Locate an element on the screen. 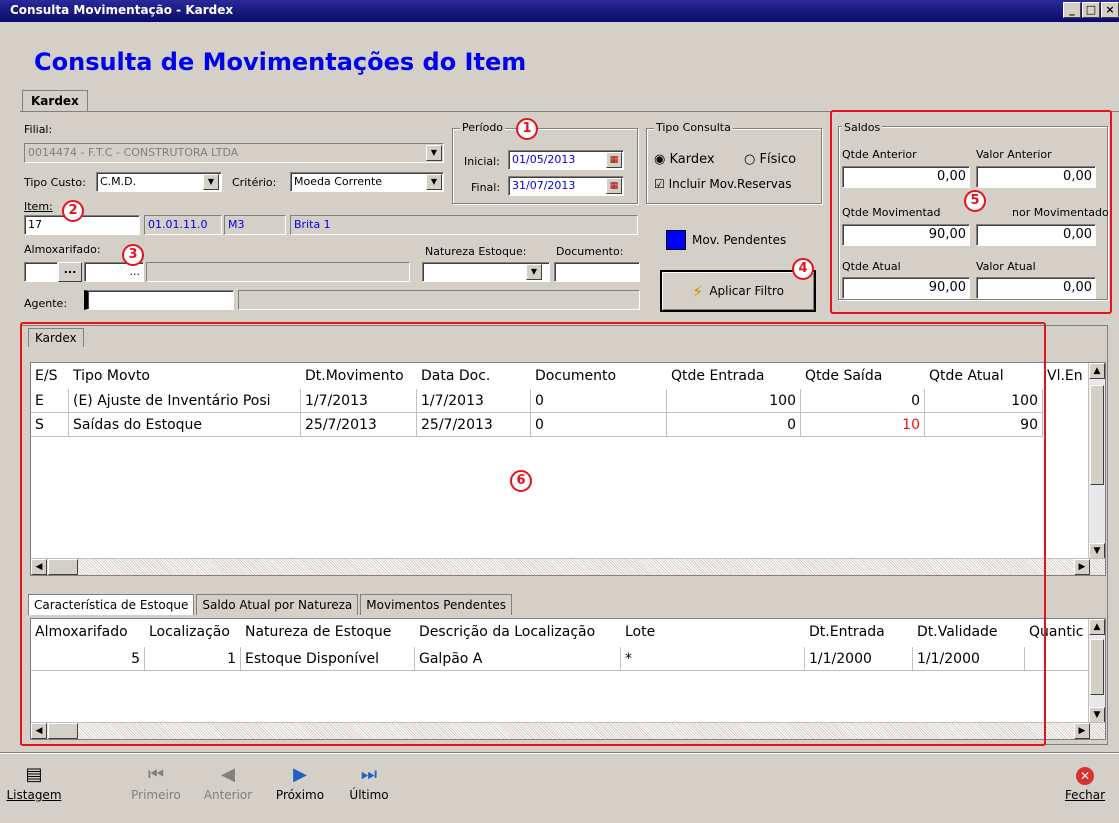  fisico-radio: ○ Físico is located at coordinates (770, 159).